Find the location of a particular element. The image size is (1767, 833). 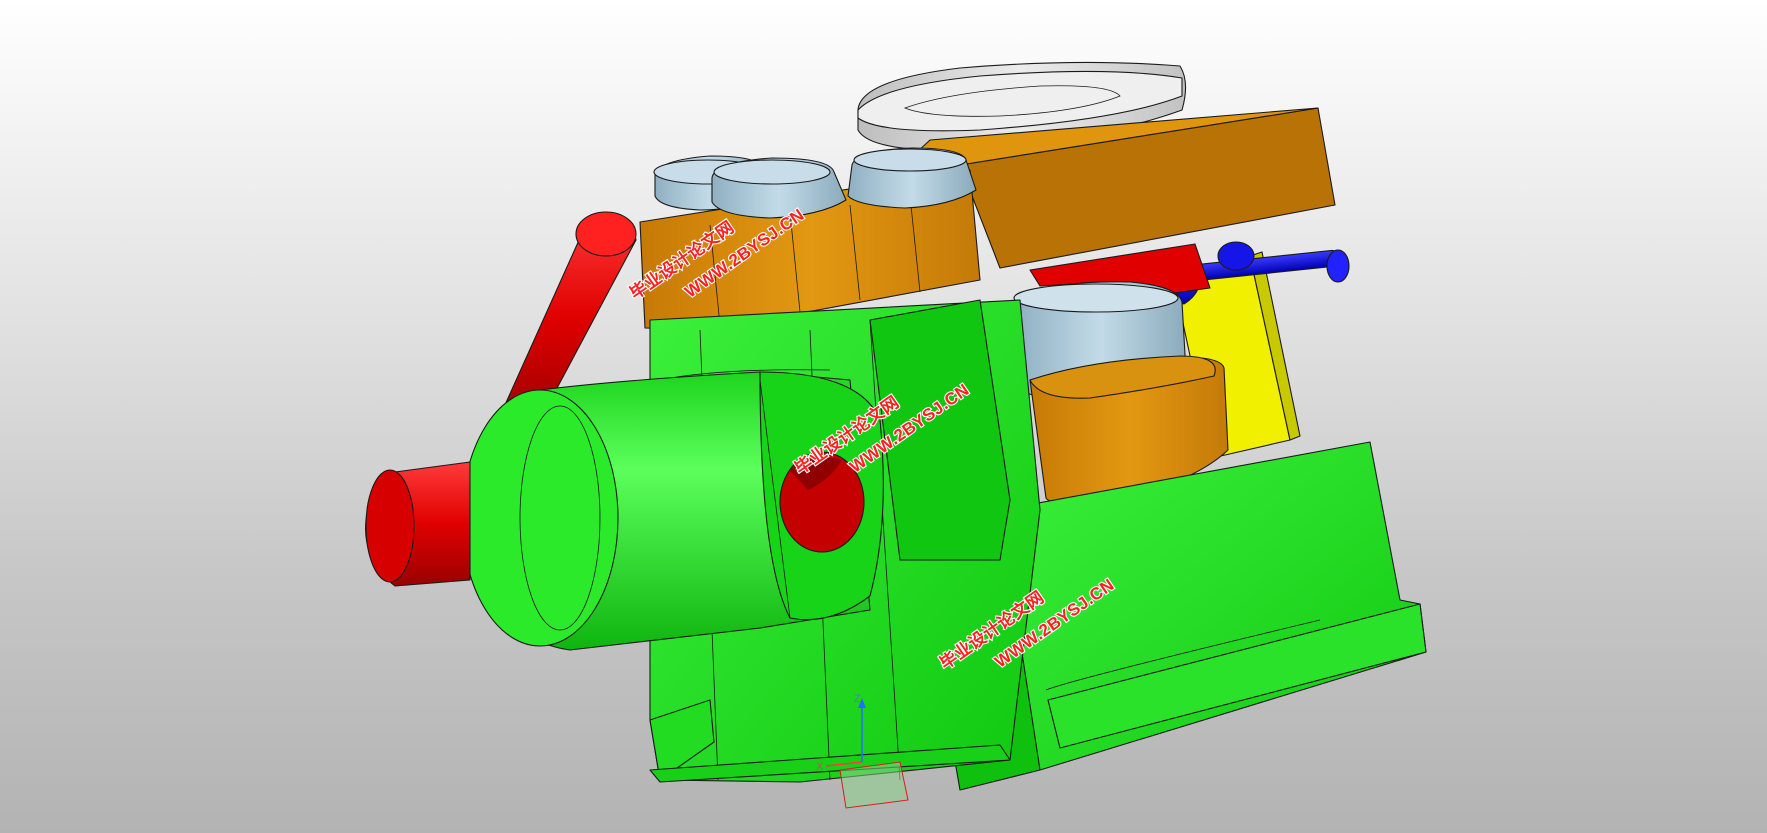

drill-bushing-right is located at coordinates (912, 178).